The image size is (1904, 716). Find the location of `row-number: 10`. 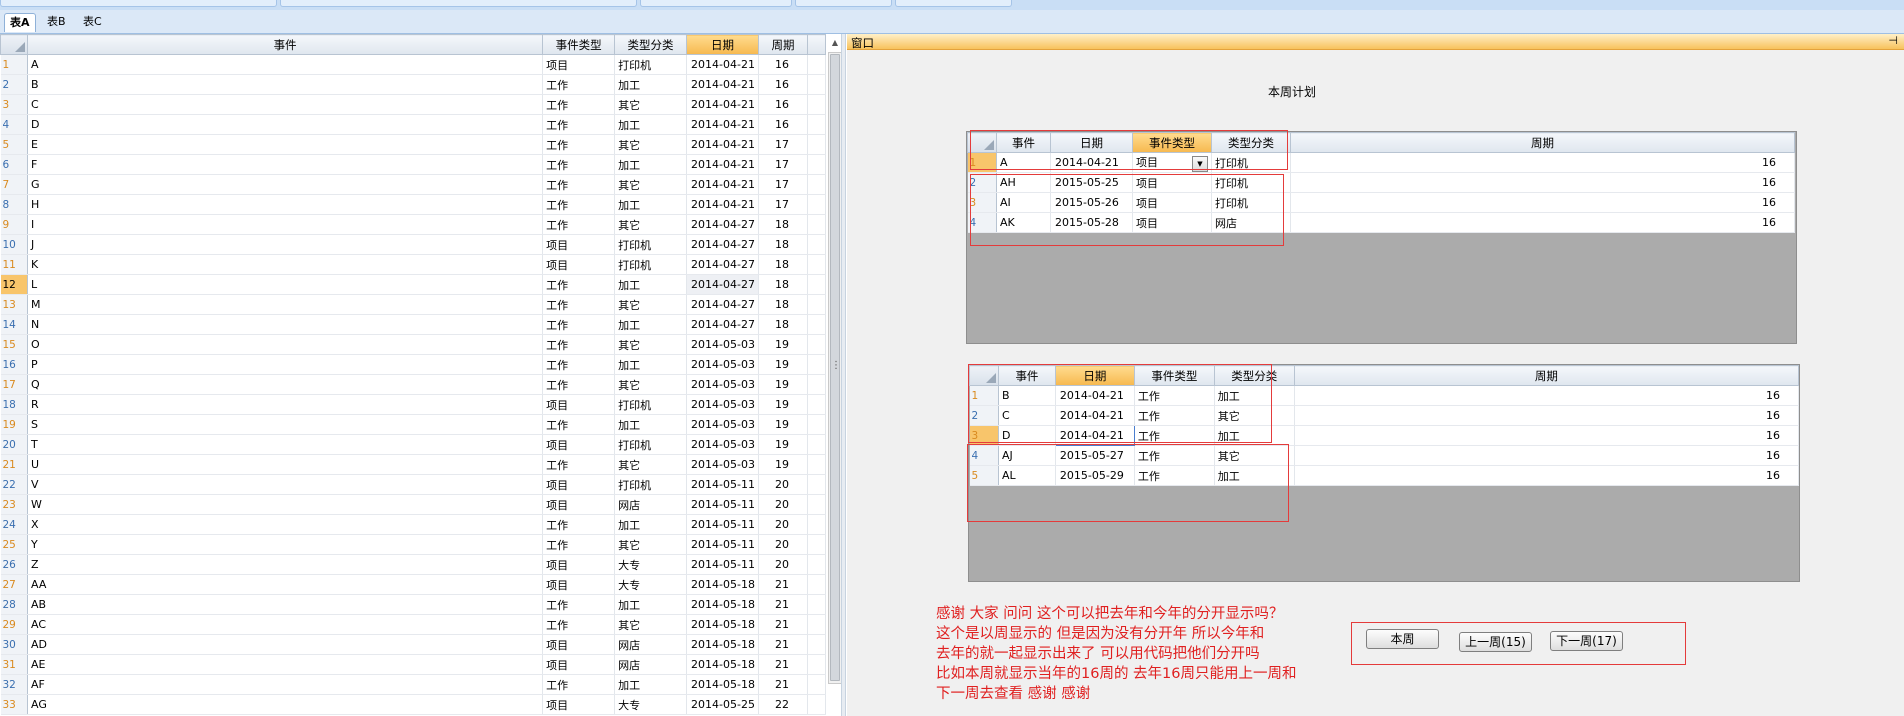

row-number: 10 is located at coordinates (14, 244).